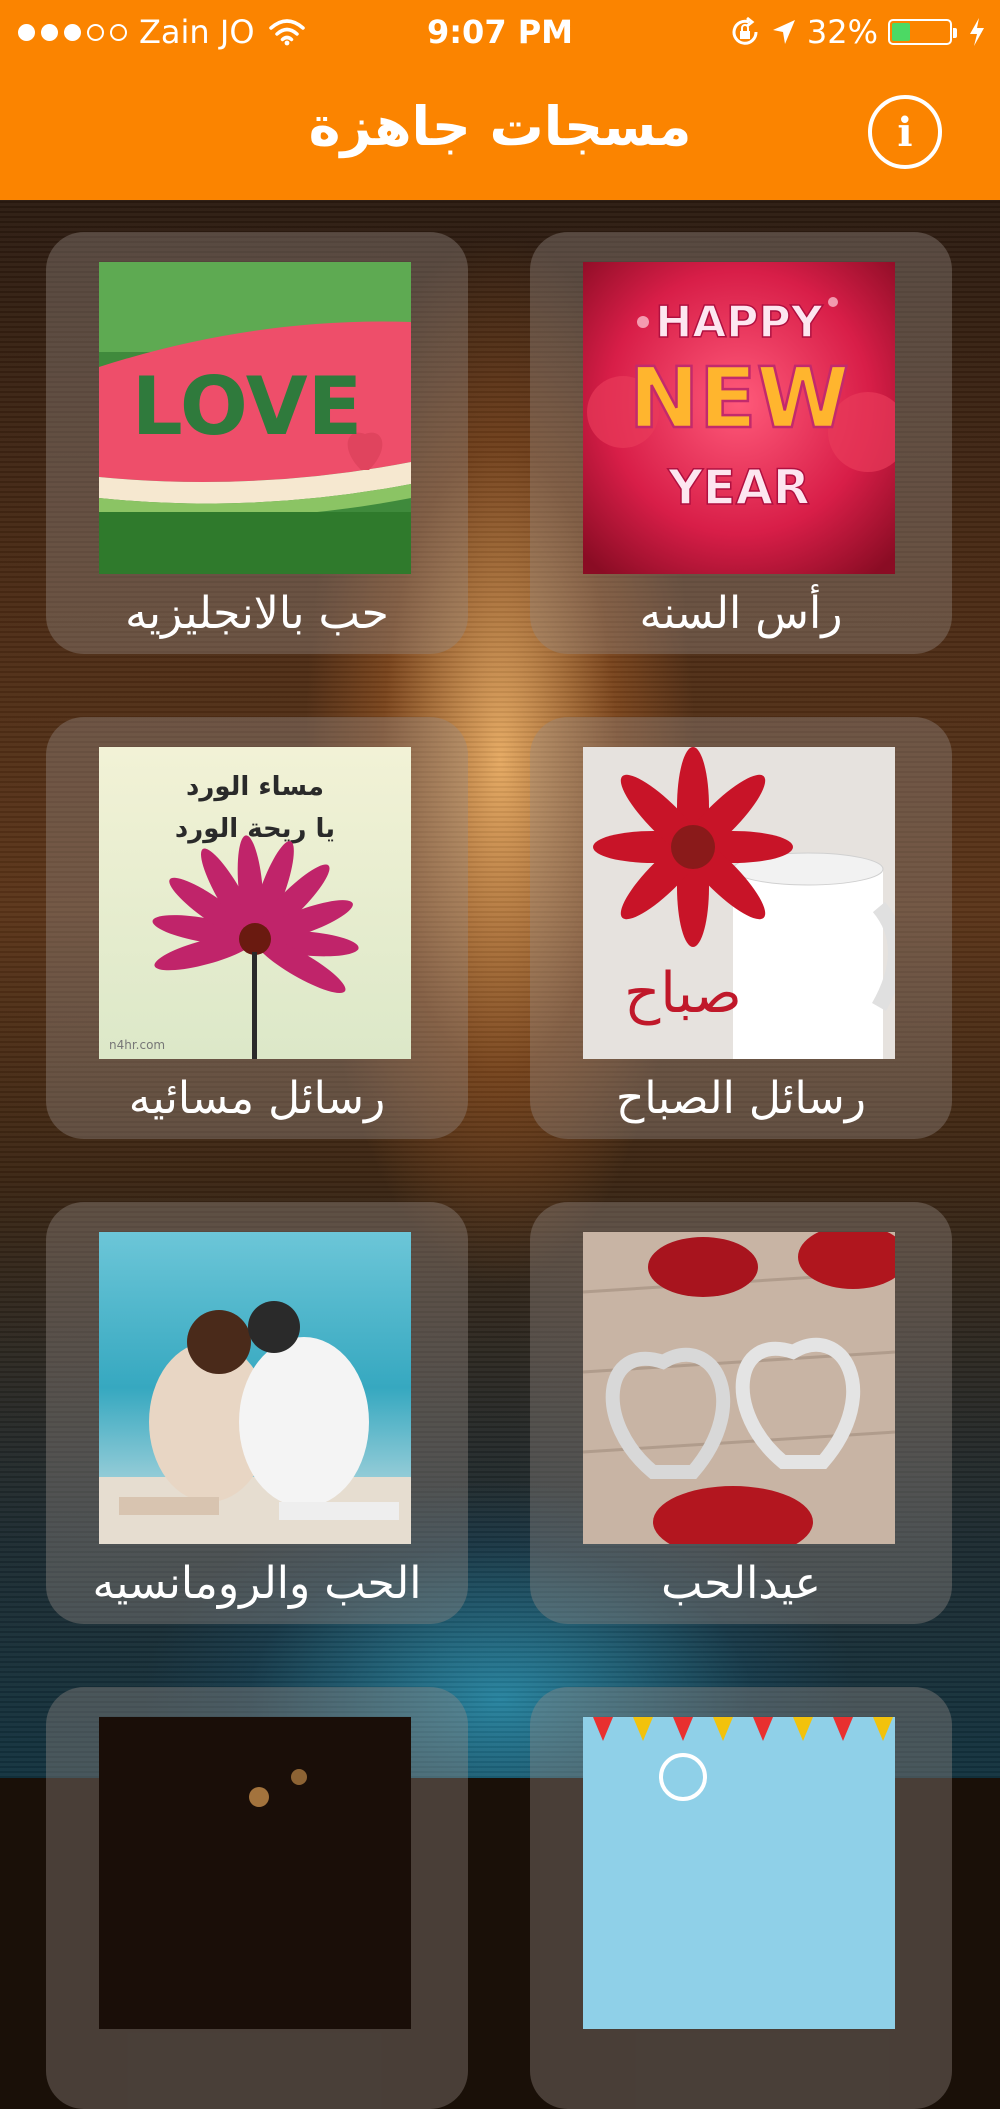 The width and height of the screenshot is (1000, 2109). Describe the element at coordinates (257, 1583) in the screenshot. I see `category-label: الحب والرومانسيه` at that location.